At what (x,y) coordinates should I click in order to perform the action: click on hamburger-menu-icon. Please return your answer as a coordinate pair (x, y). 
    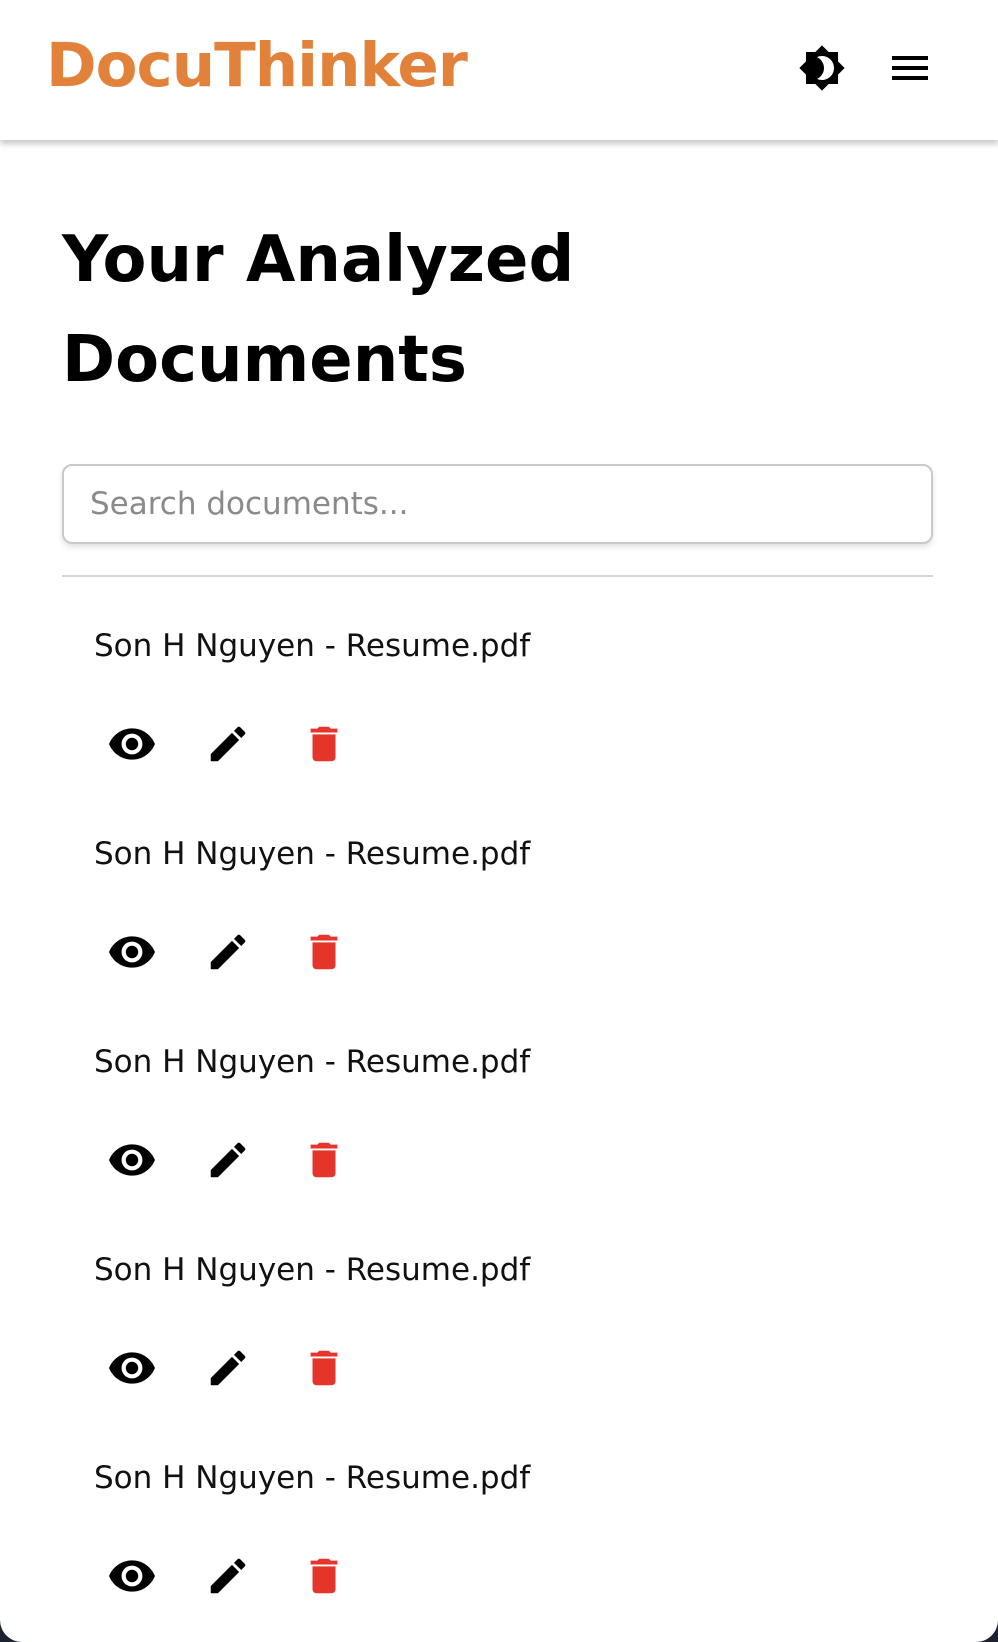
    Looking at the image, I should click on (910, 70).